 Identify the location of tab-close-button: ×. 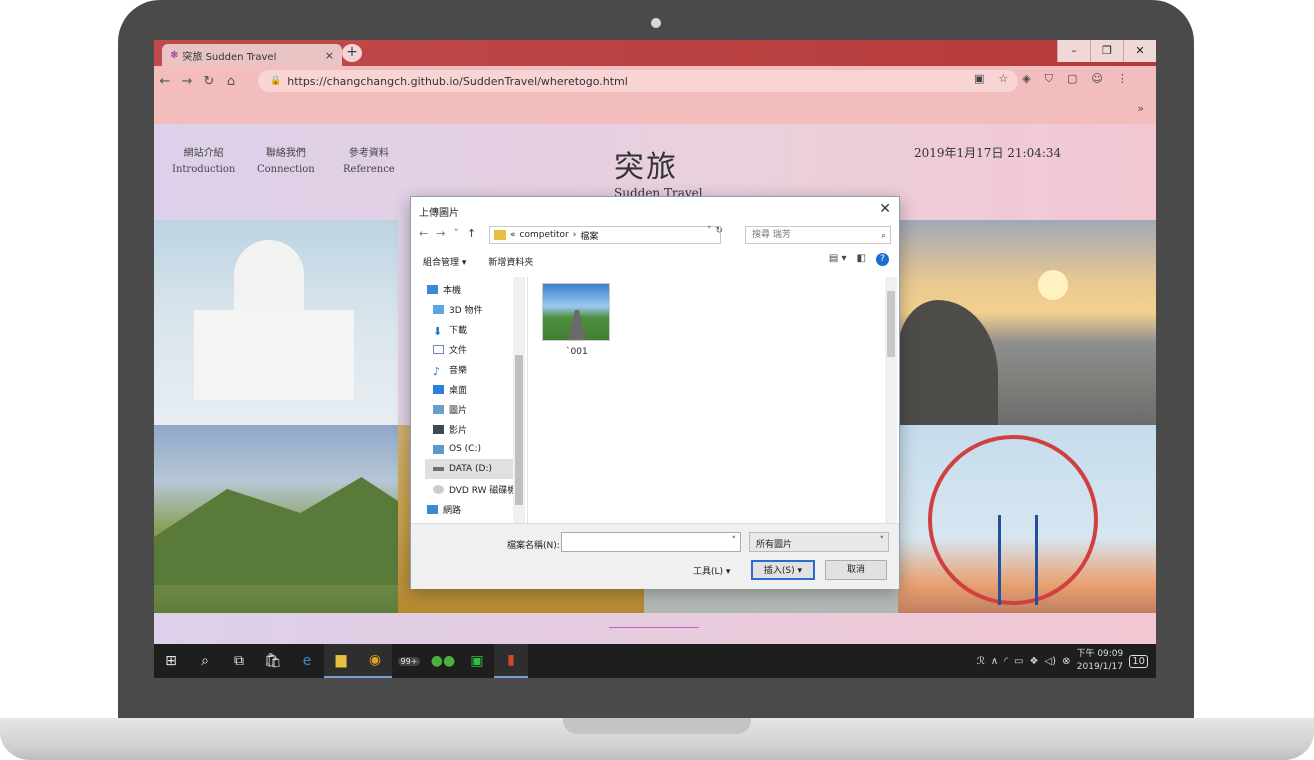
(329, 55).